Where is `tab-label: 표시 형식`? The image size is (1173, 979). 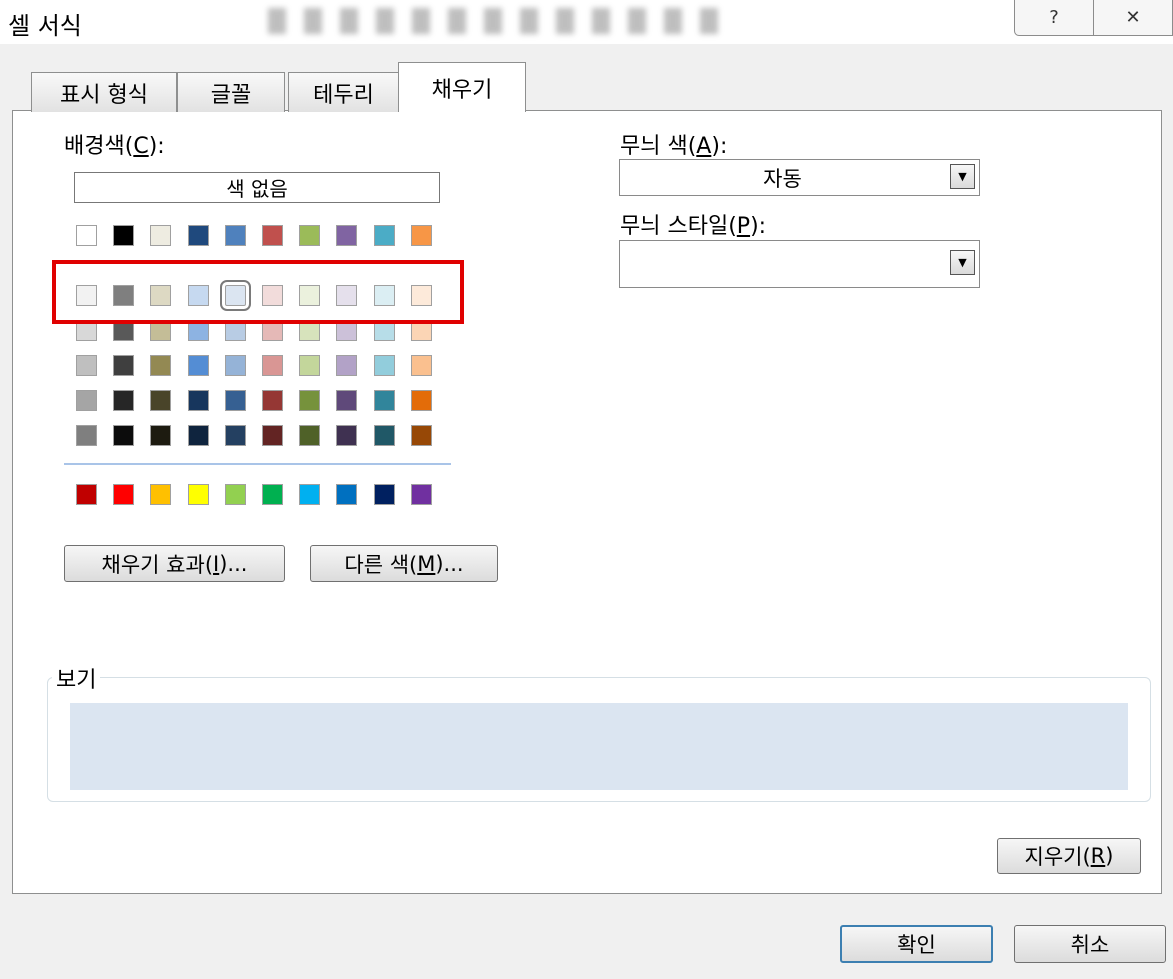 tab-label: 표시 형식 is located at coordinates (104, 95).